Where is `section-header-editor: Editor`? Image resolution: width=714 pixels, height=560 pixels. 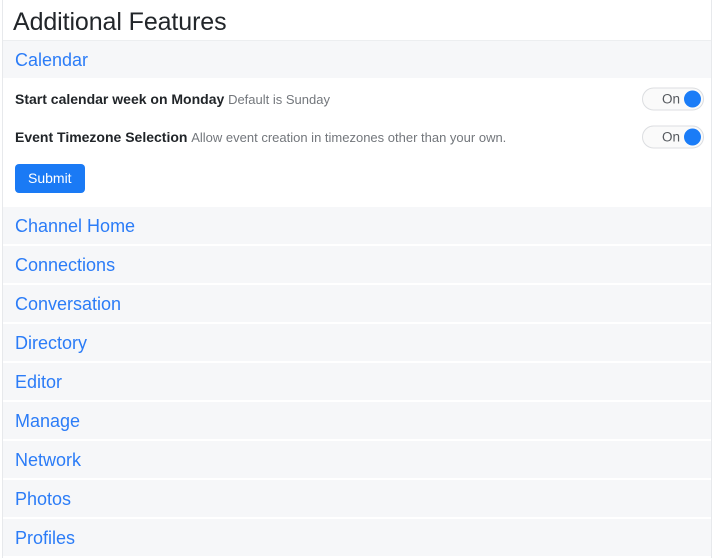 section-header-editor: Editor is located at coordinates (357, 382).